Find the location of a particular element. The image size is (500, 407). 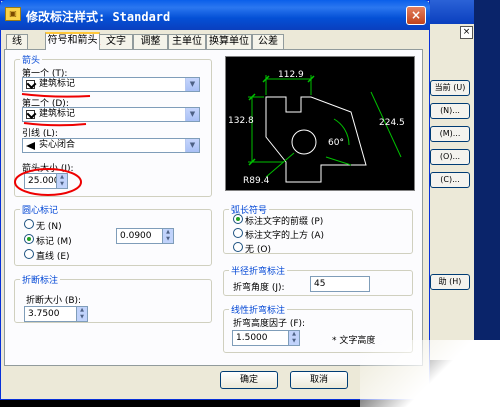

red-circle-arrow-size is located at coordinates (48, 182).